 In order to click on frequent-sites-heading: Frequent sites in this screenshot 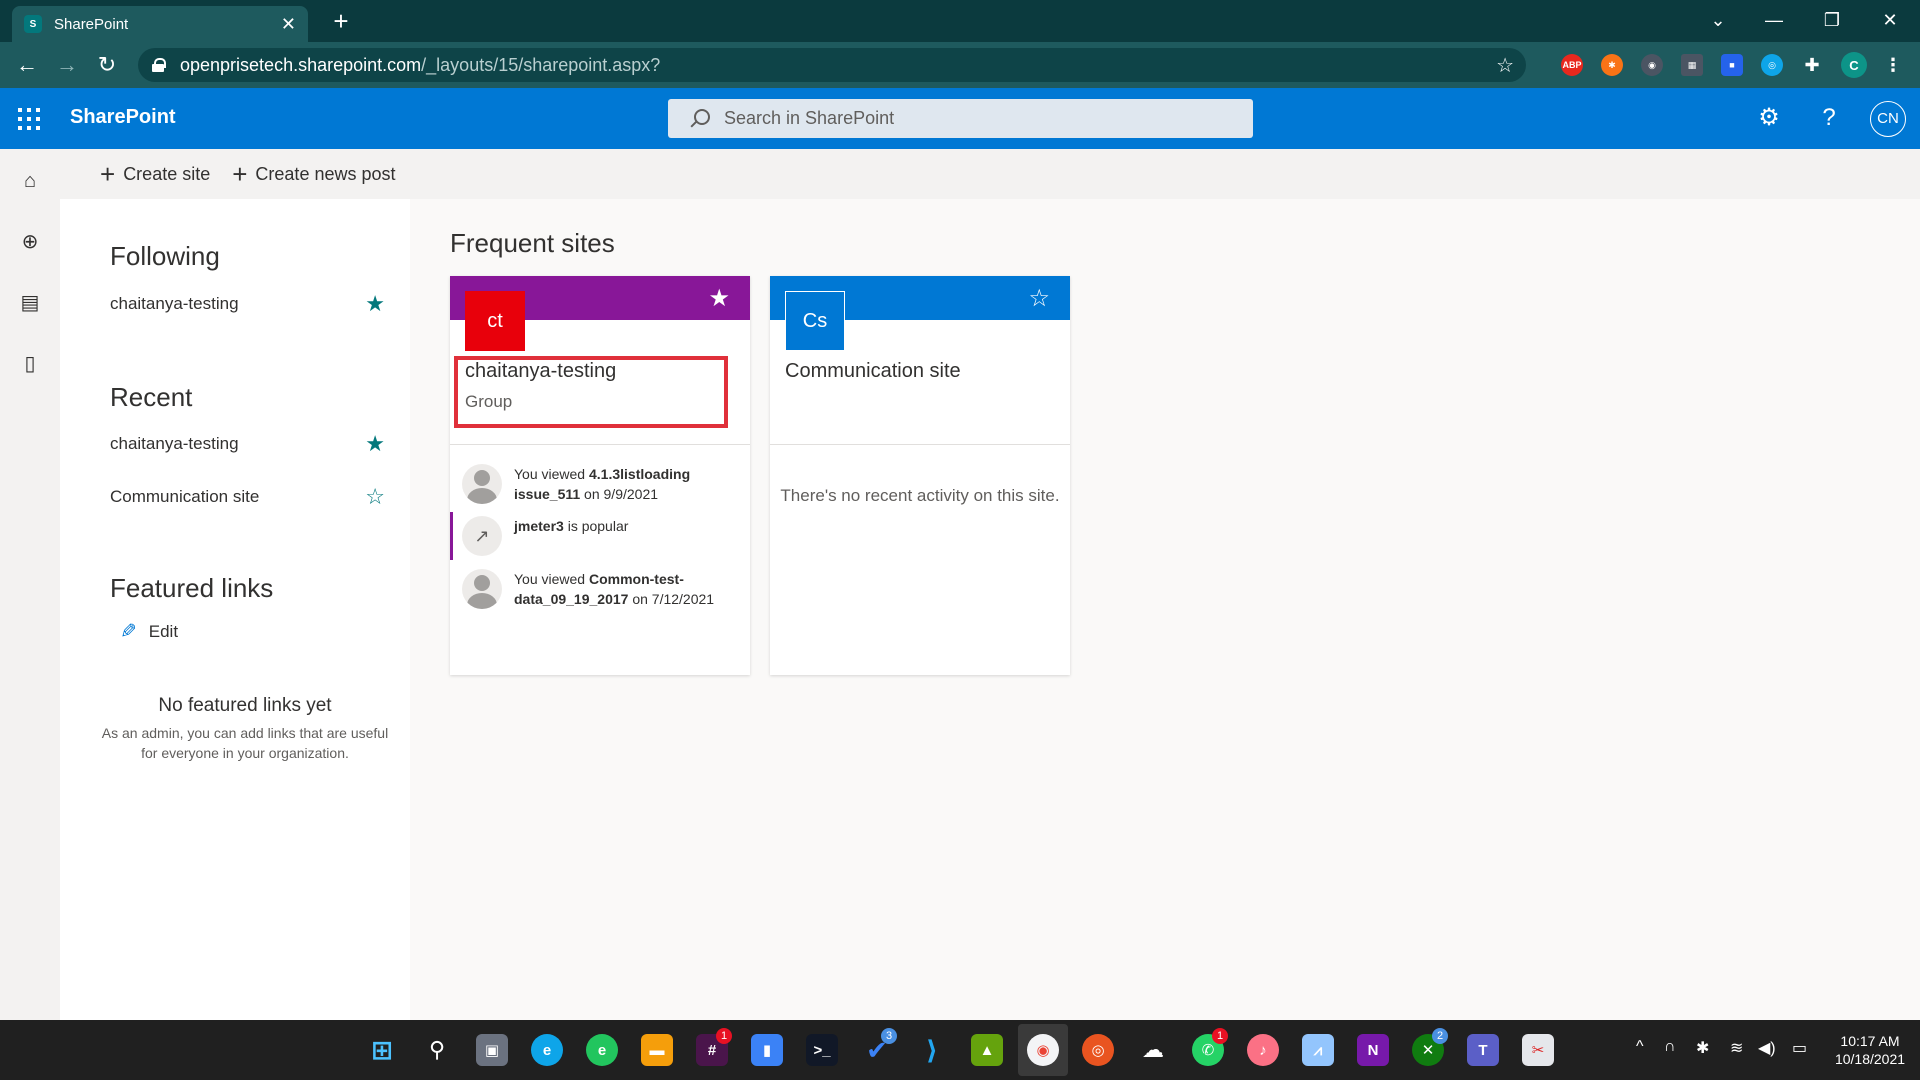, I will do `click(532, 243)`.